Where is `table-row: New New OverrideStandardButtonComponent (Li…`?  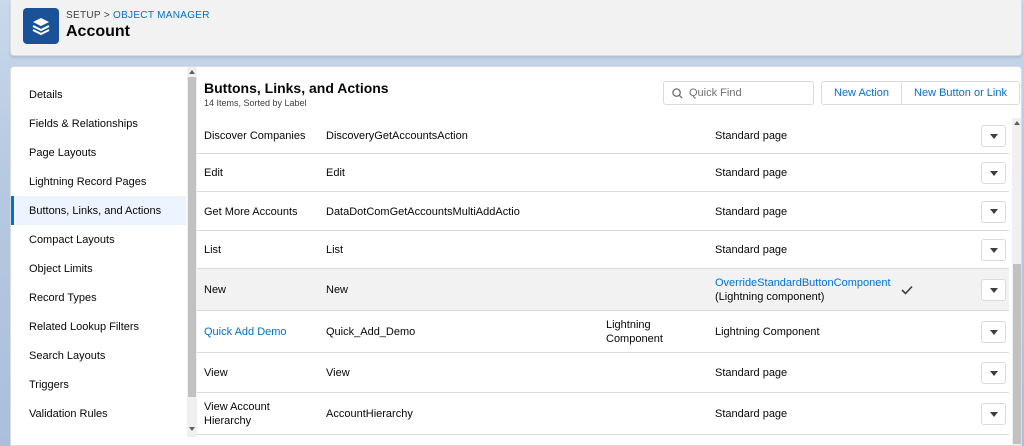 table-row: New New OverrideStandardButtonComponent (Li… is located at coordinates (603, 290).